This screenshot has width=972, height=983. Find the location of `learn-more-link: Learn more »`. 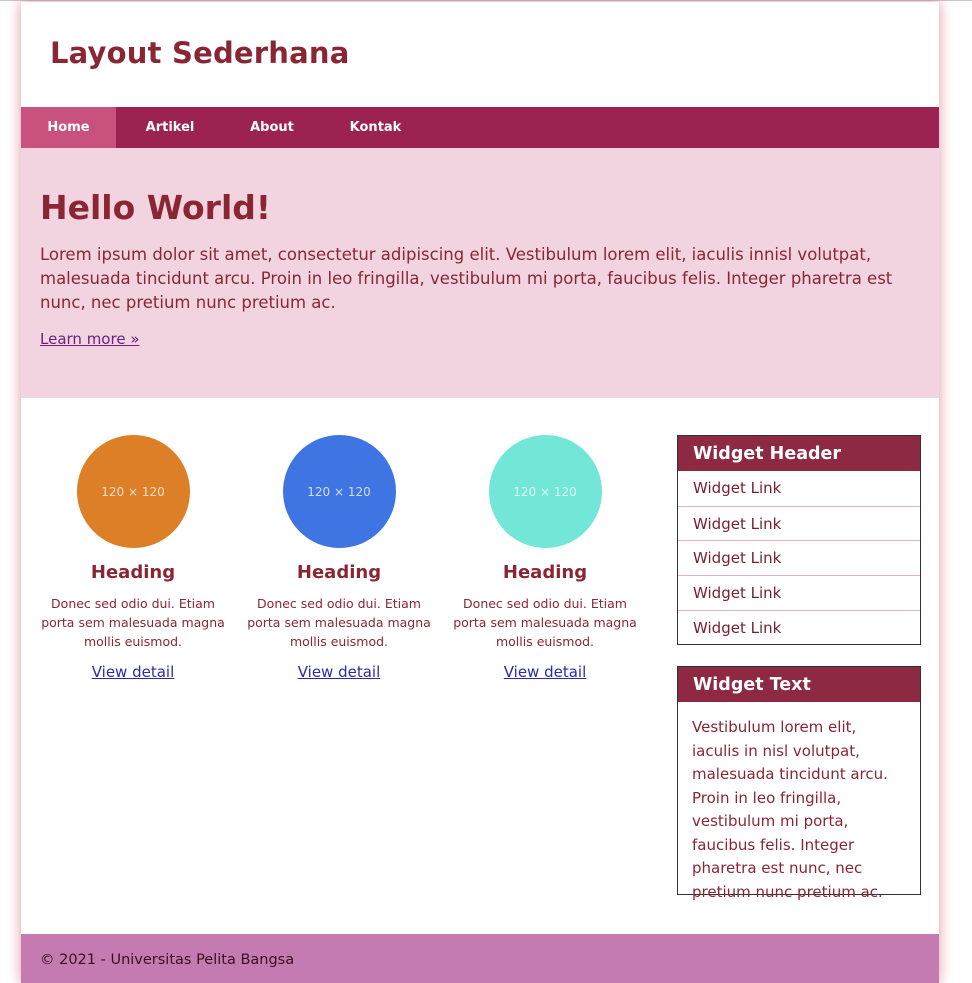

learn-more-link: Learn more » is located at coordinates (90, 339).